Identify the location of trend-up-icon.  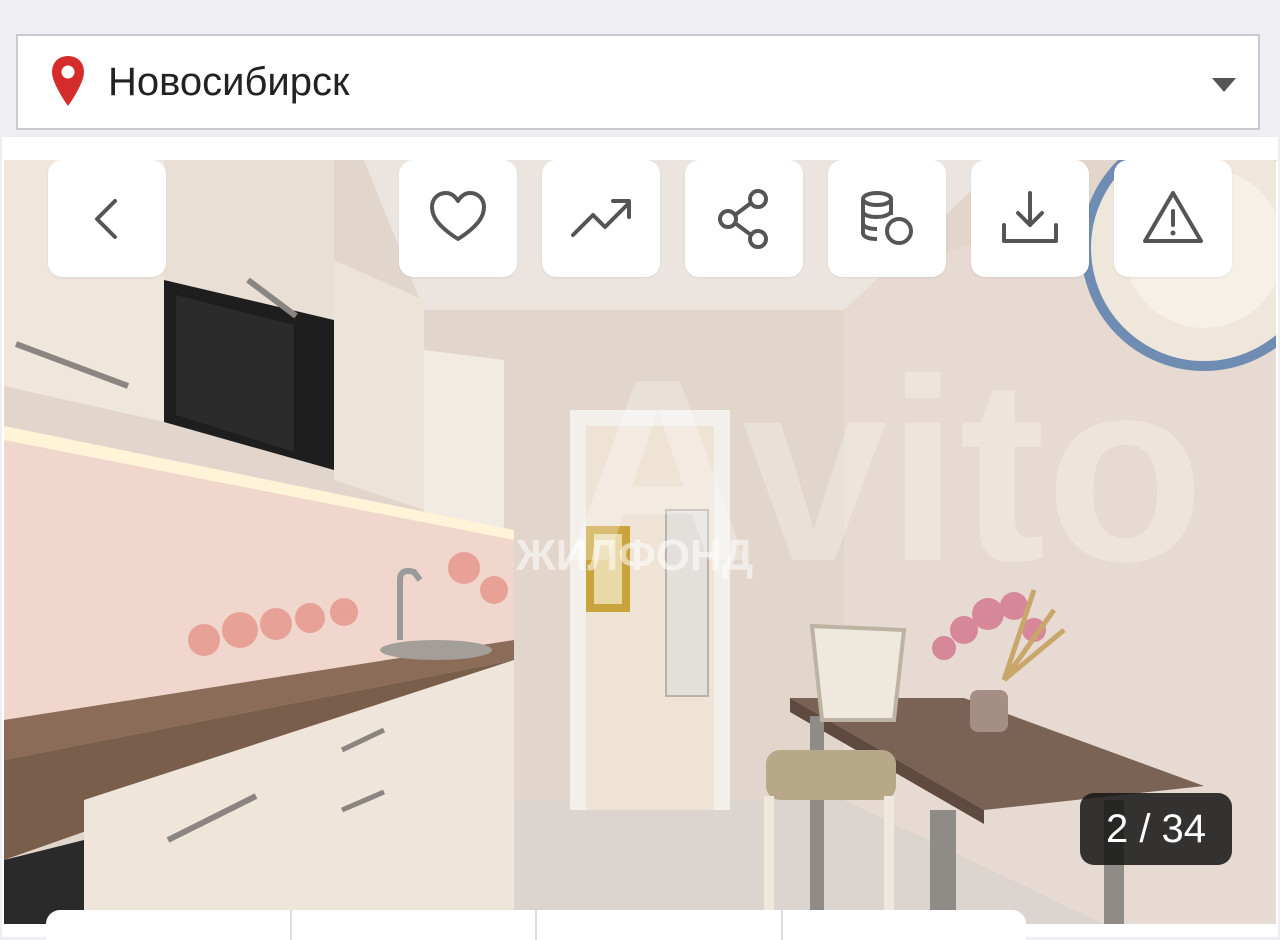
(601, 217).